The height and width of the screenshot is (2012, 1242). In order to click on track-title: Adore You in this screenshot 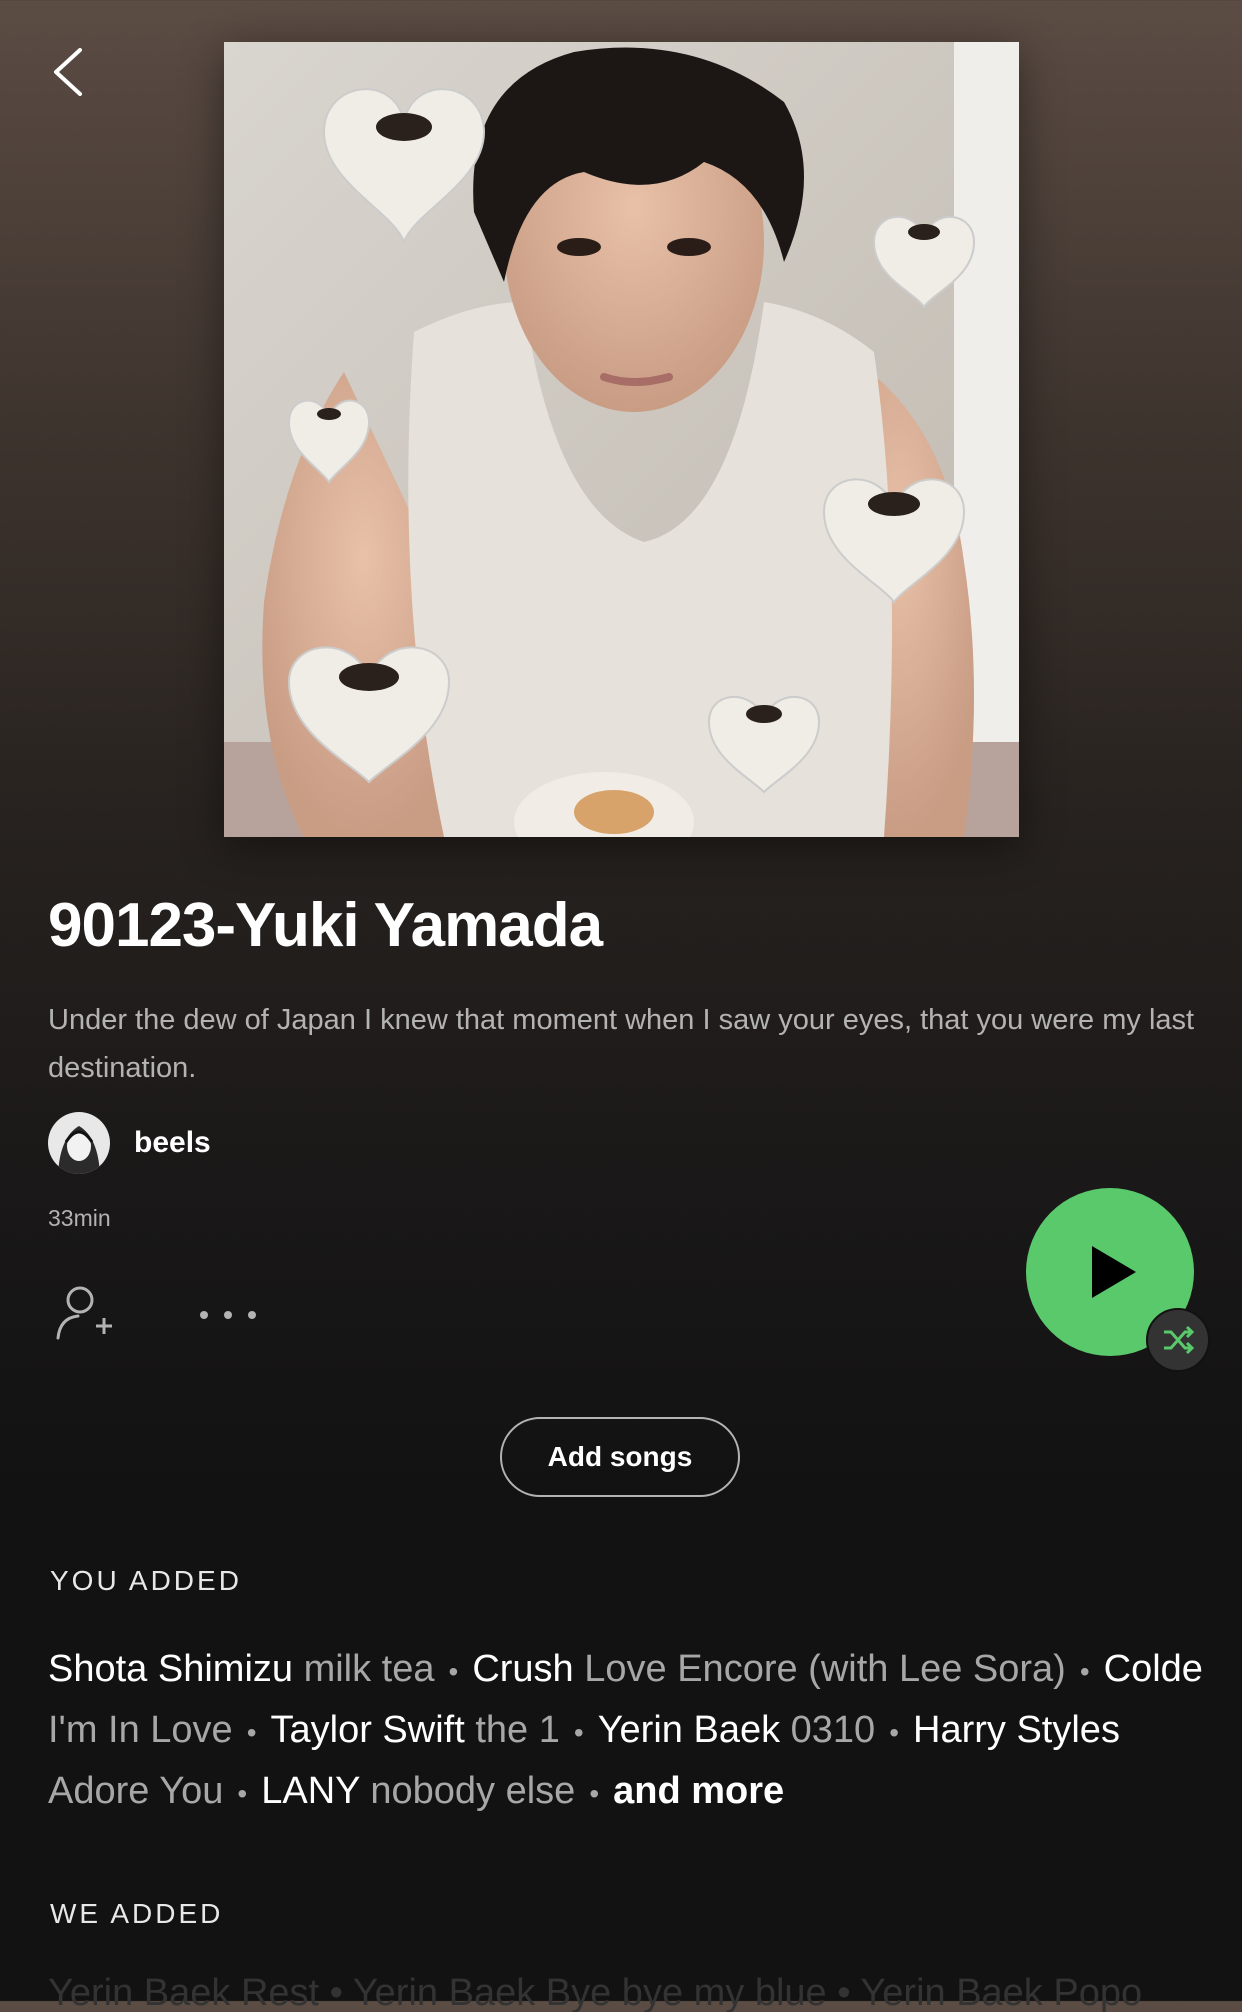, I will do `click(136, 1791)`.